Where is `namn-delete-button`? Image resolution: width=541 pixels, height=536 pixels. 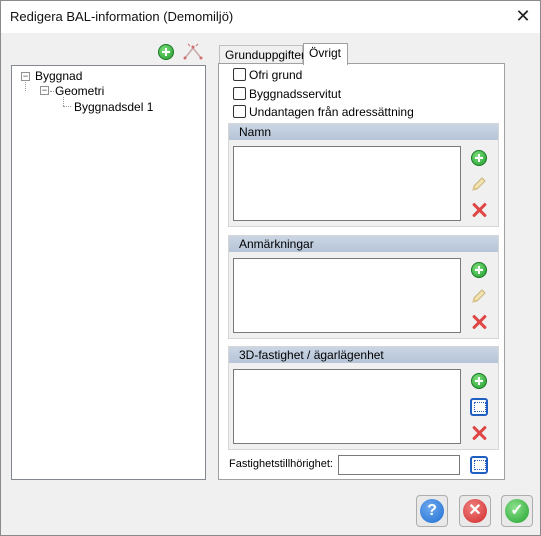
namn-delete-button is located at coordinates (479, 210).